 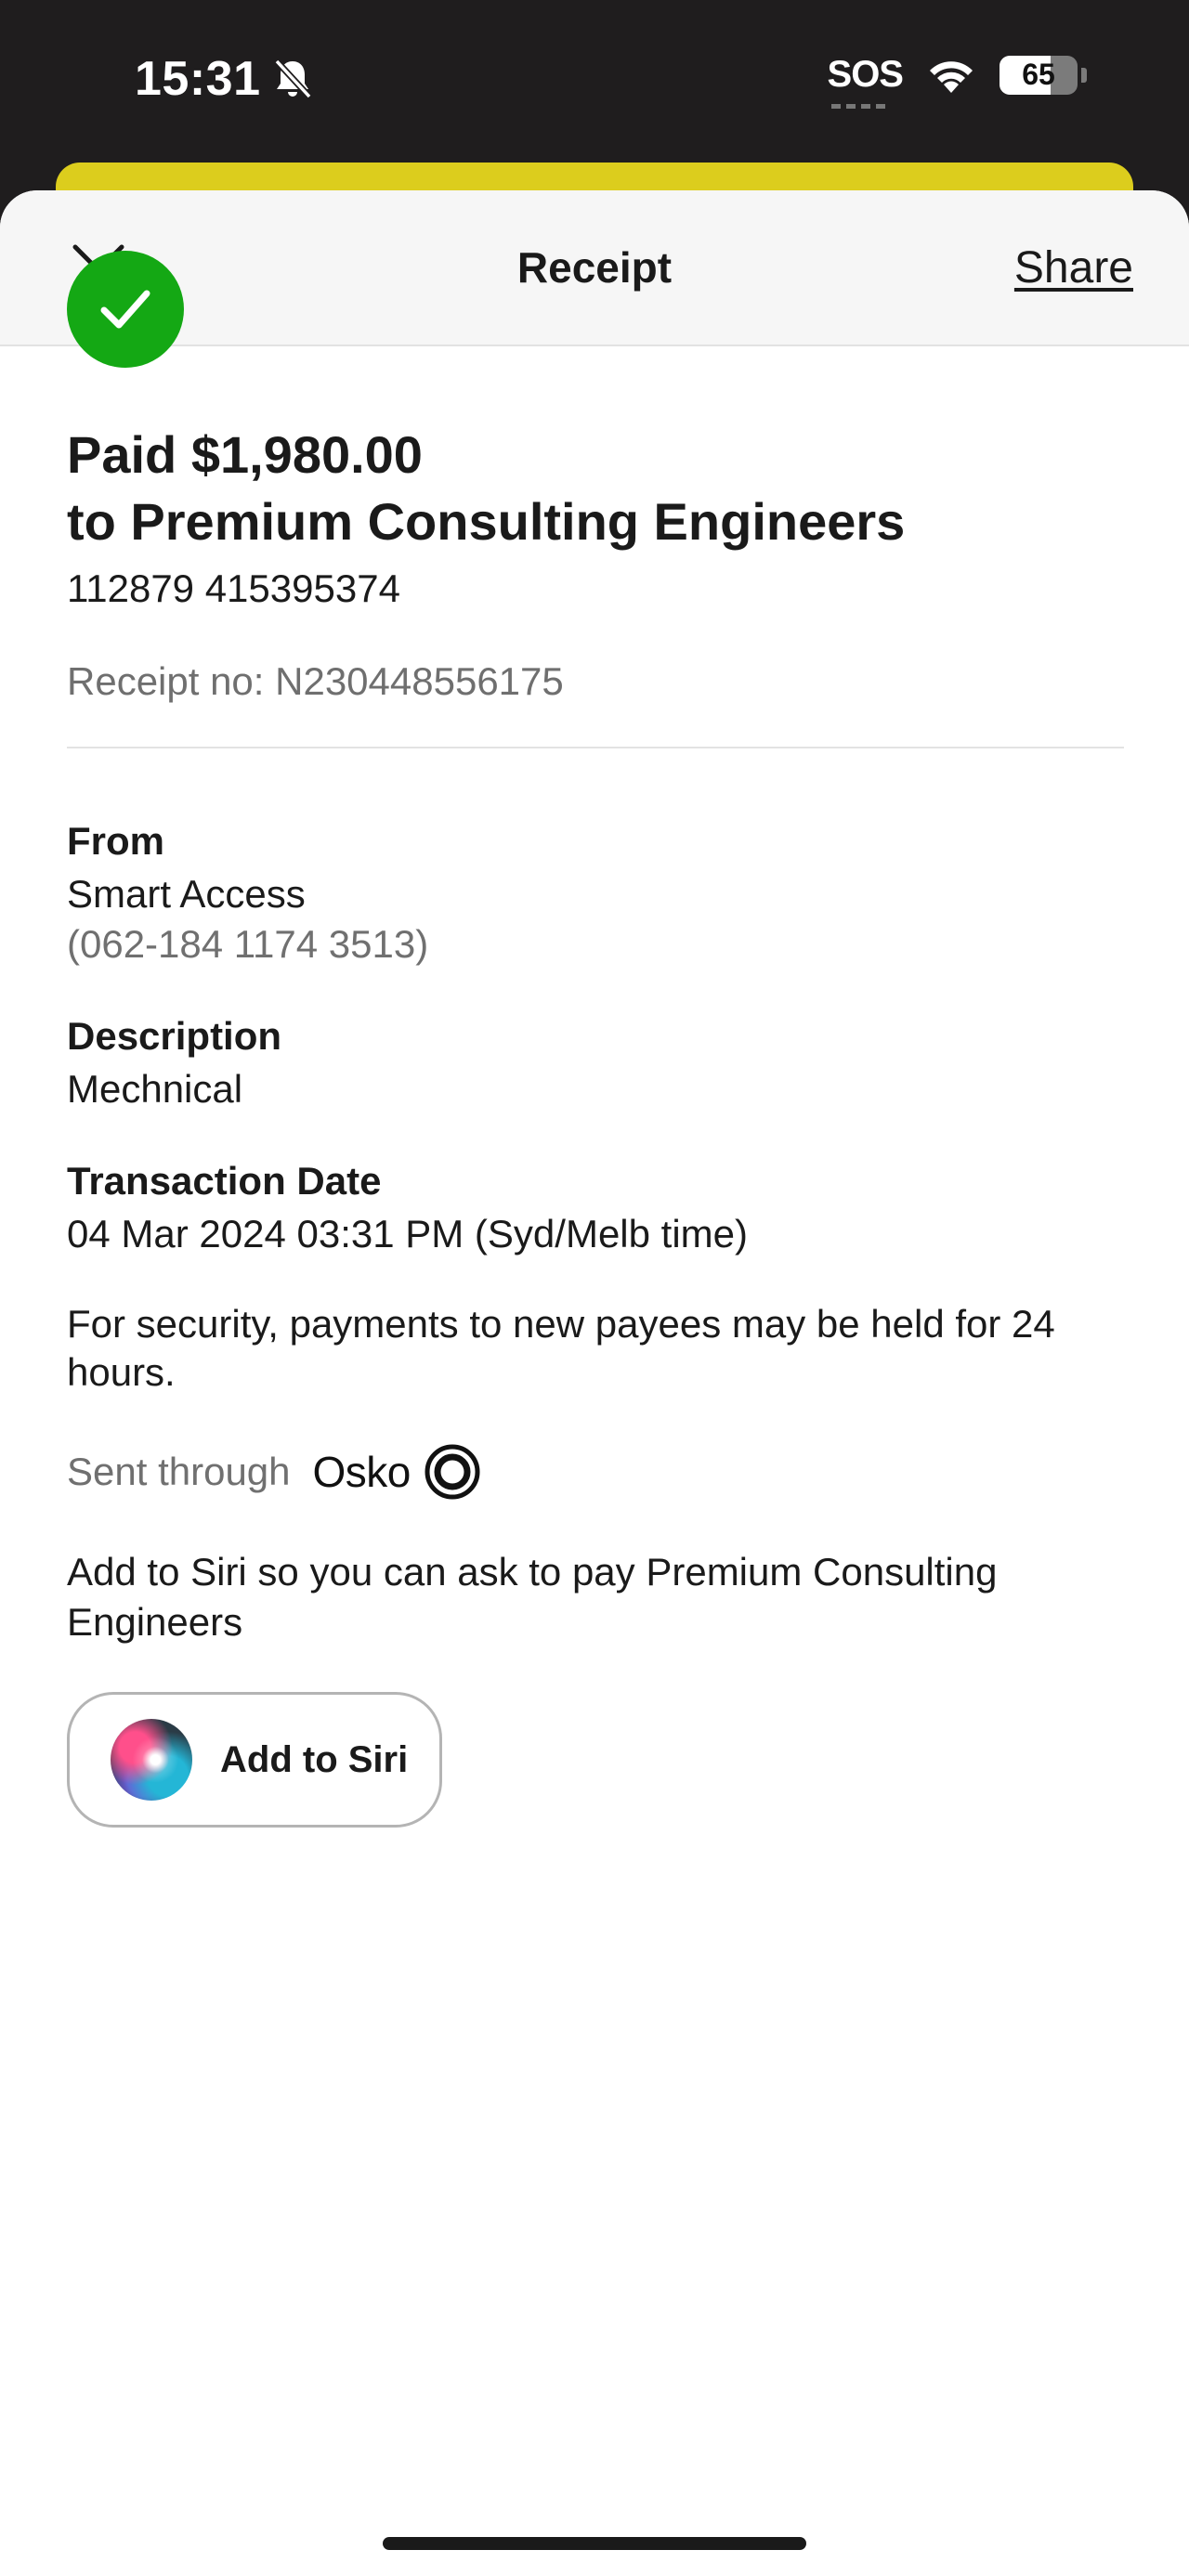 I want to click on description-label: Description, so click(x=175, y=1036).